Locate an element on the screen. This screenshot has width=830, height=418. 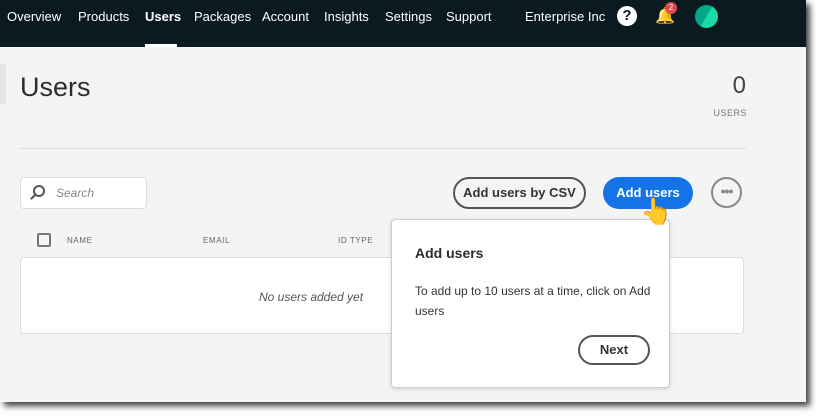
search-input: Search is located at coordinates (83, 193).